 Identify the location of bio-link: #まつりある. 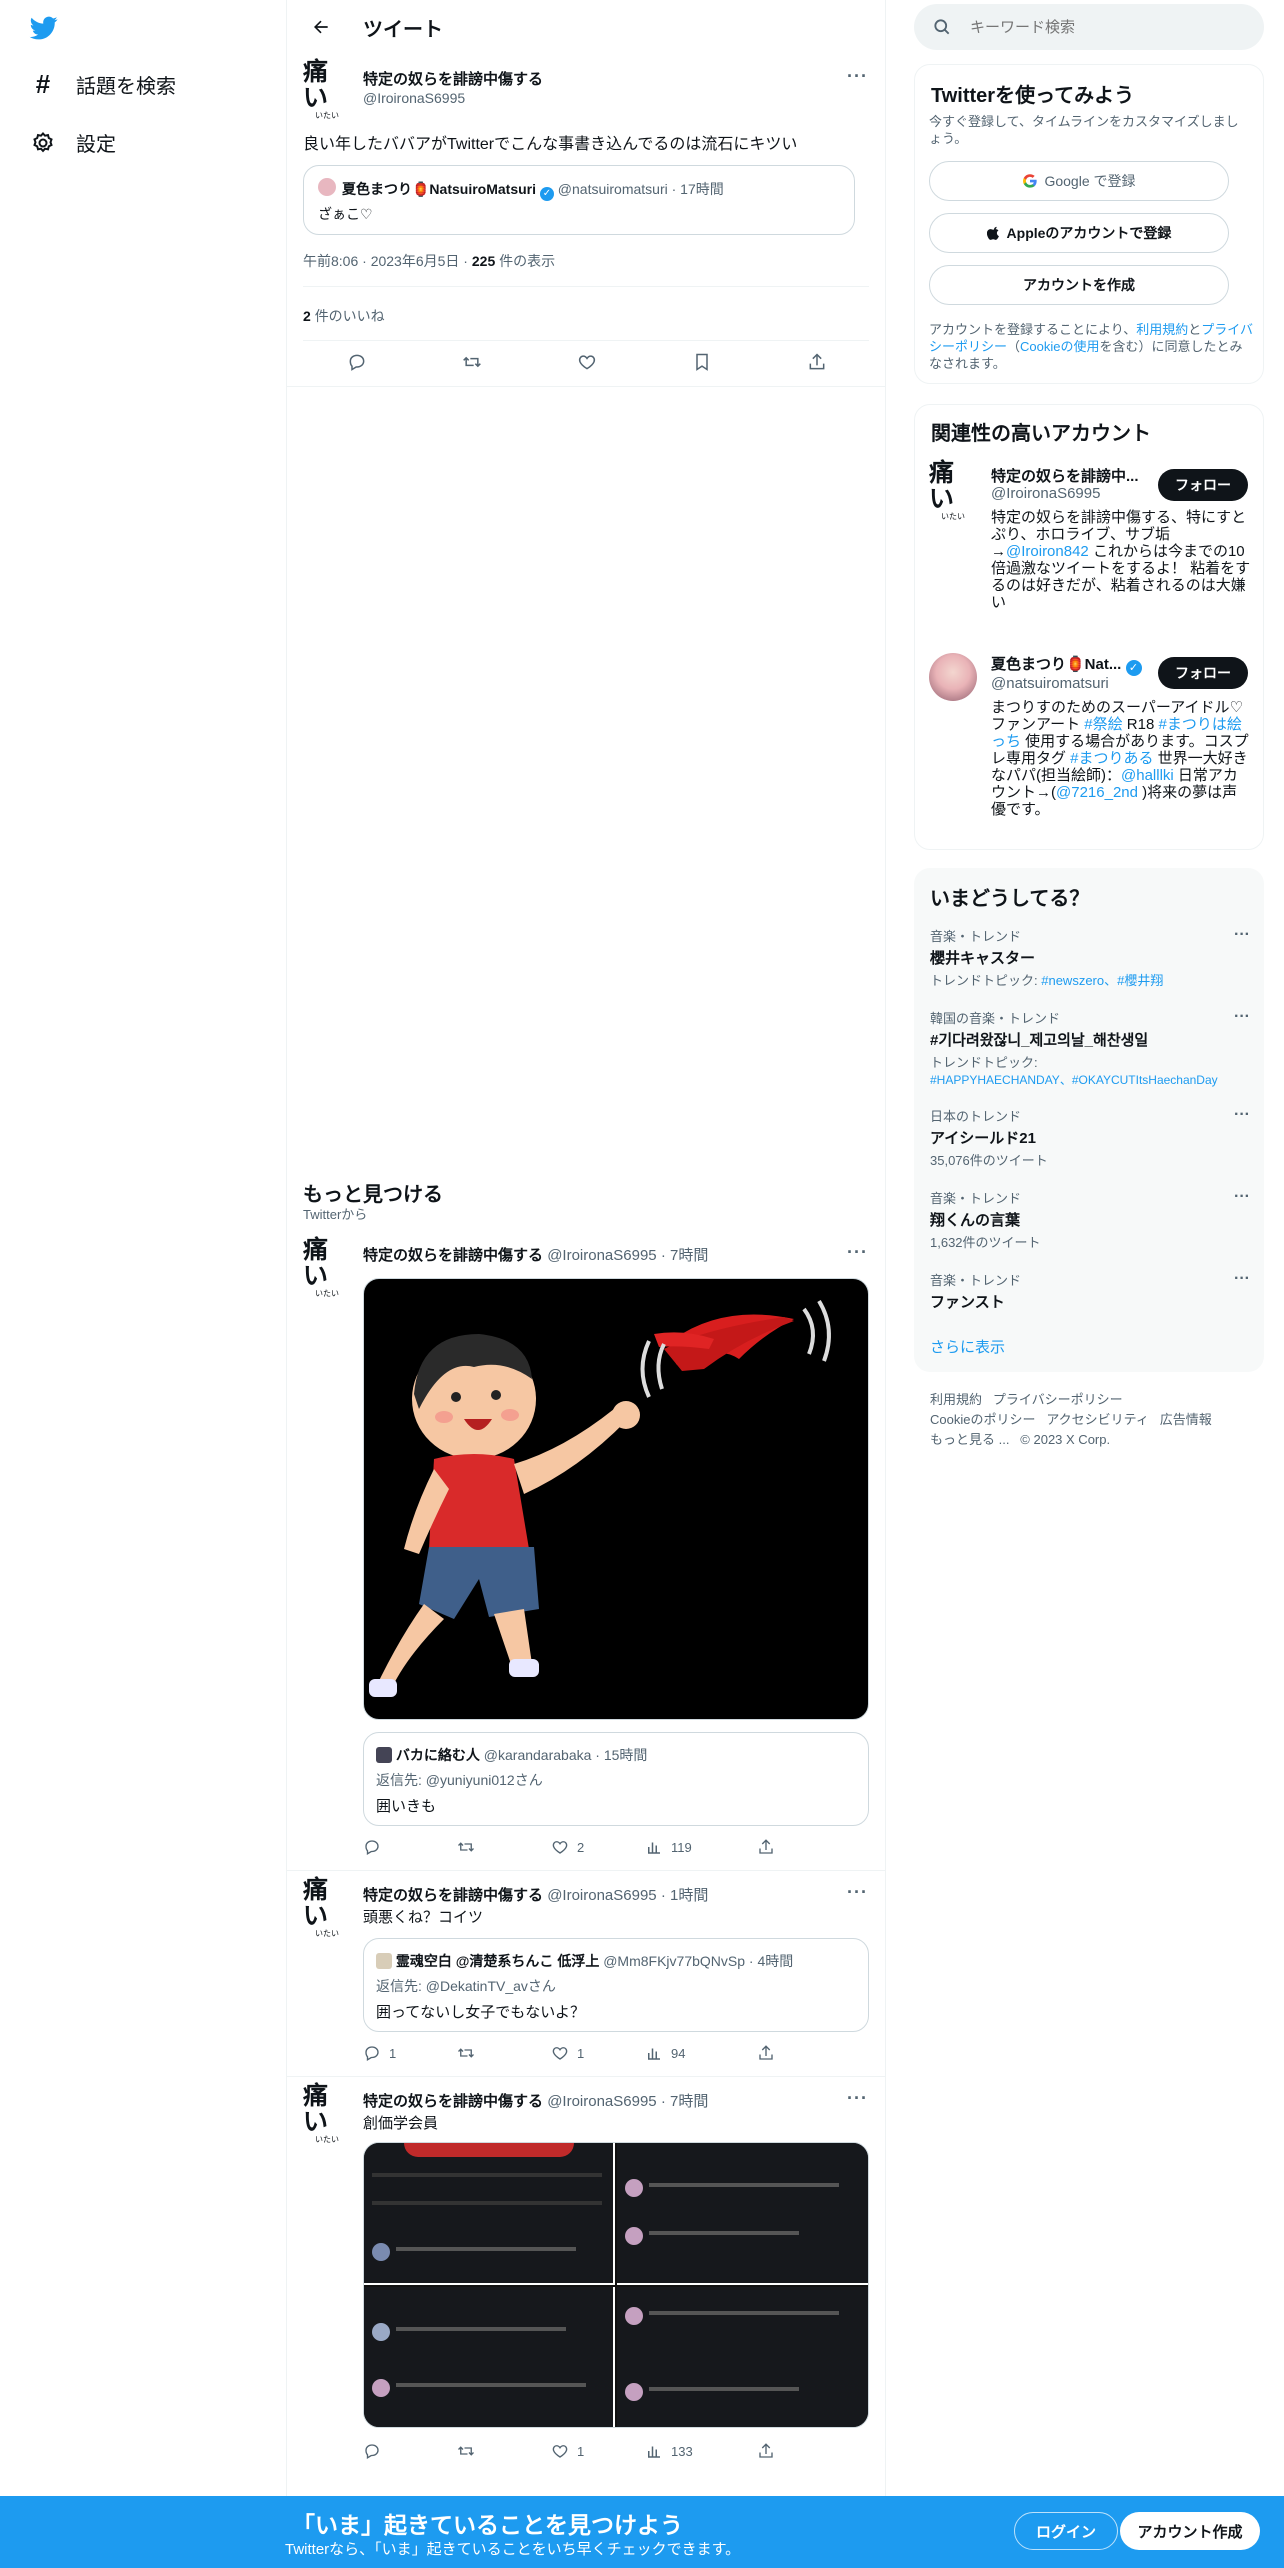
(1111, 758).